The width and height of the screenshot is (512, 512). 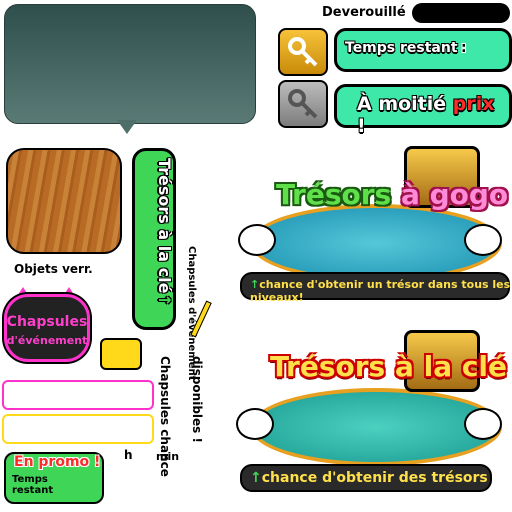 What do you see at coordinates (197, 399) in the screenshot?
I see `available-vertical: disponibles !` at bounding box center [197, 399].